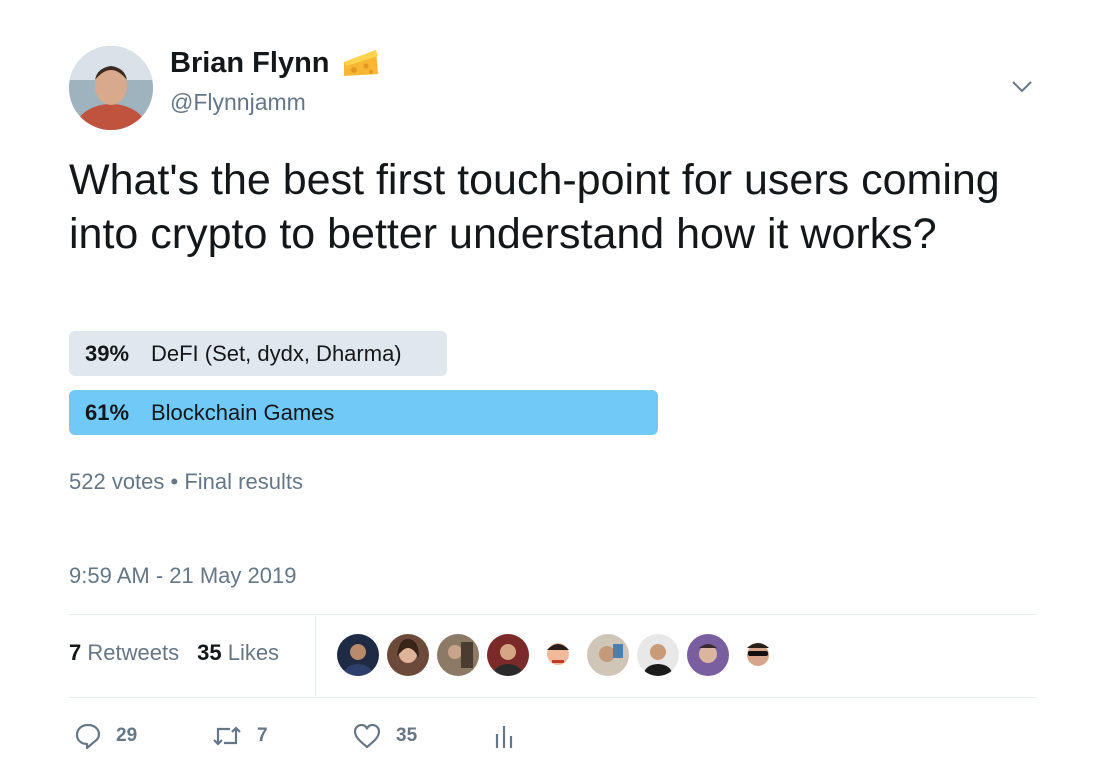 This screenshot has width=1100, height=779. I want to click on author-name-row: Brian Flynn, so click(275, 63).